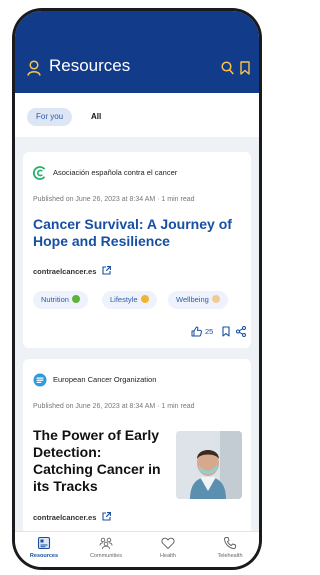 Image resolution: width=320 pixels, height=575 pixels. What do you see at coordinates (137, 549) in the screenshot?
I see `bottom-navigation: Resources Communities Health Telehealth` at bounding box center [137, 549].